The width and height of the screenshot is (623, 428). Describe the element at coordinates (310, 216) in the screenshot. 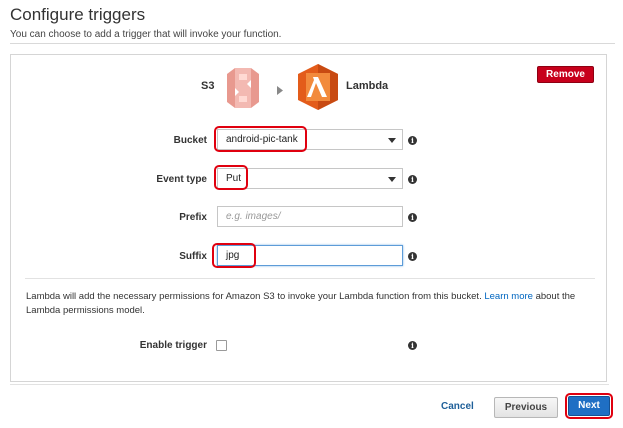

I see `prefix-input: e.g. images/` at that location.